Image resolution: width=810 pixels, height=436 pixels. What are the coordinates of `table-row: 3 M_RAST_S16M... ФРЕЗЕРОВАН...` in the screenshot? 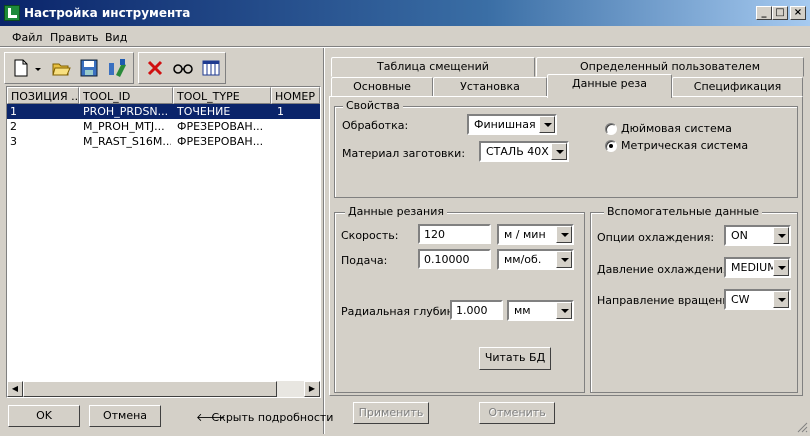 It's located at (163, 141).